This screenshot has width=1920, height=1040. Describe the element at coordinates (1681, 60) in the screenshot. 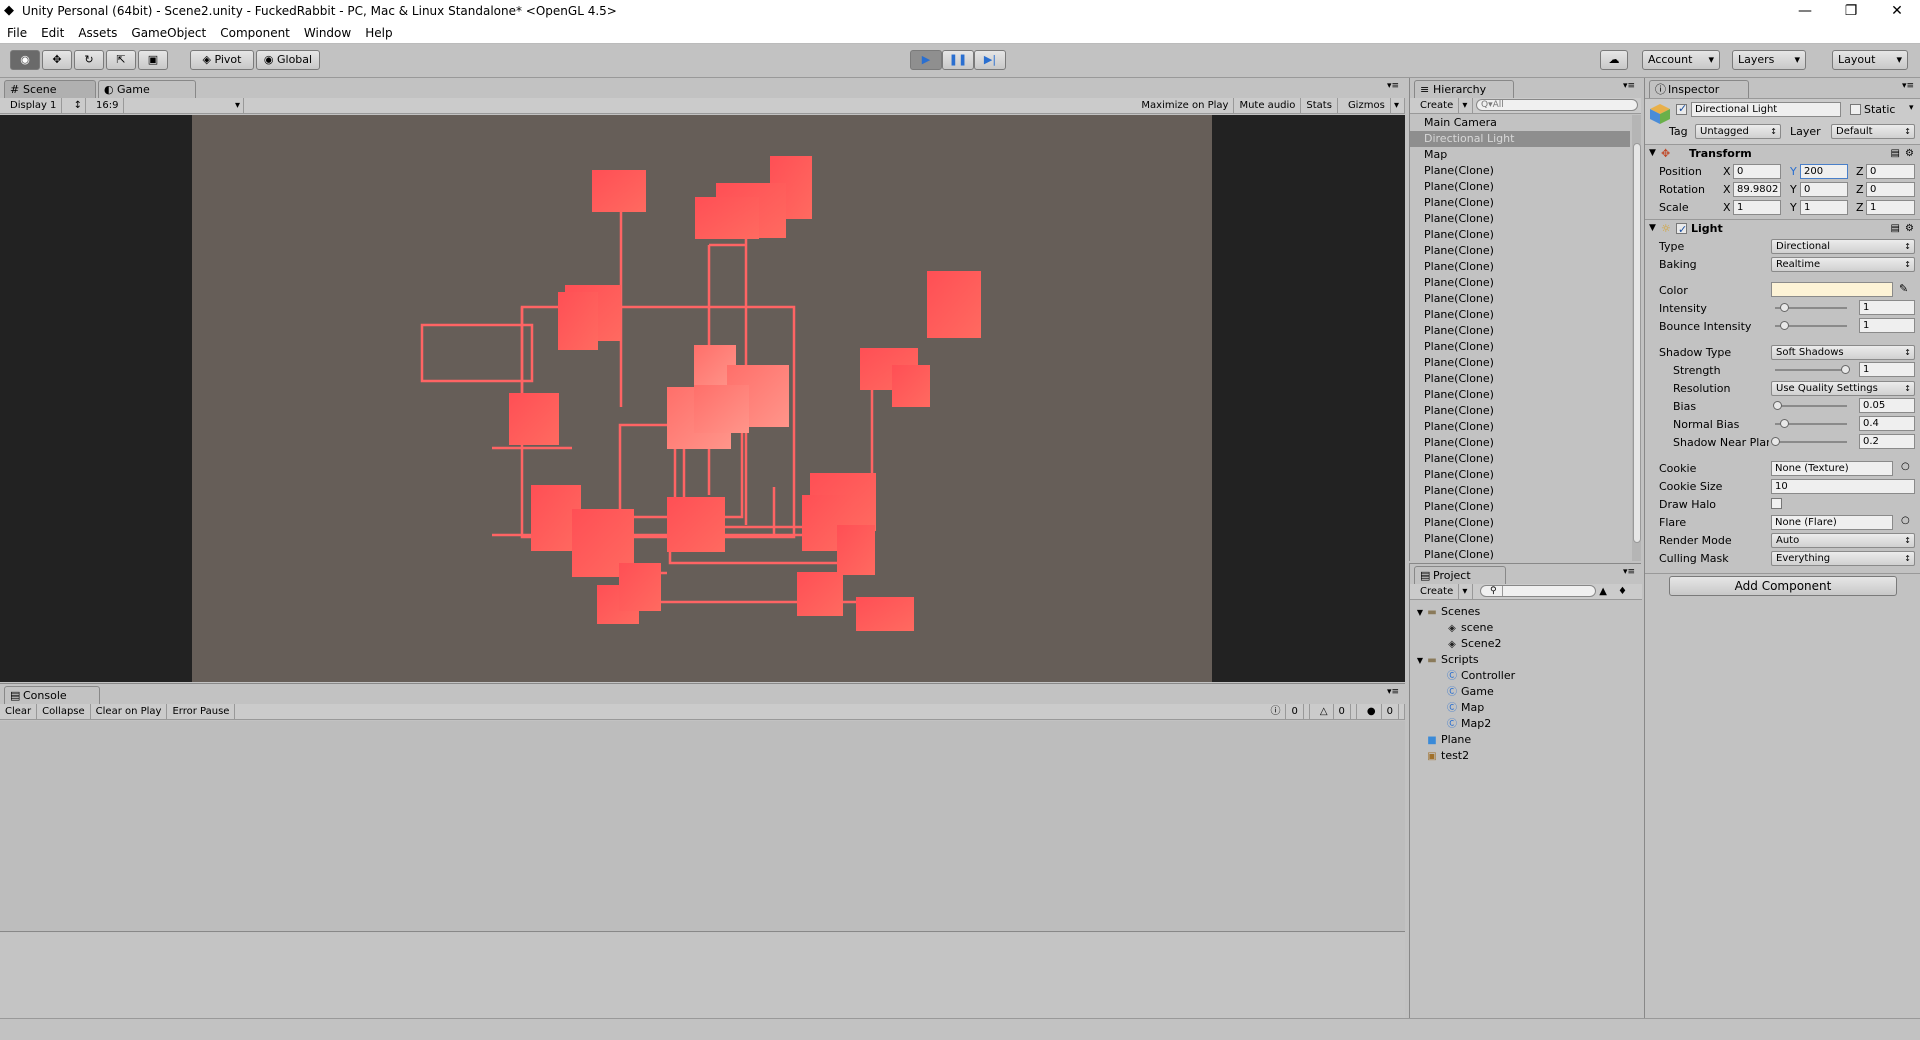

I see `account-dropdown: Account ▾` at that location.